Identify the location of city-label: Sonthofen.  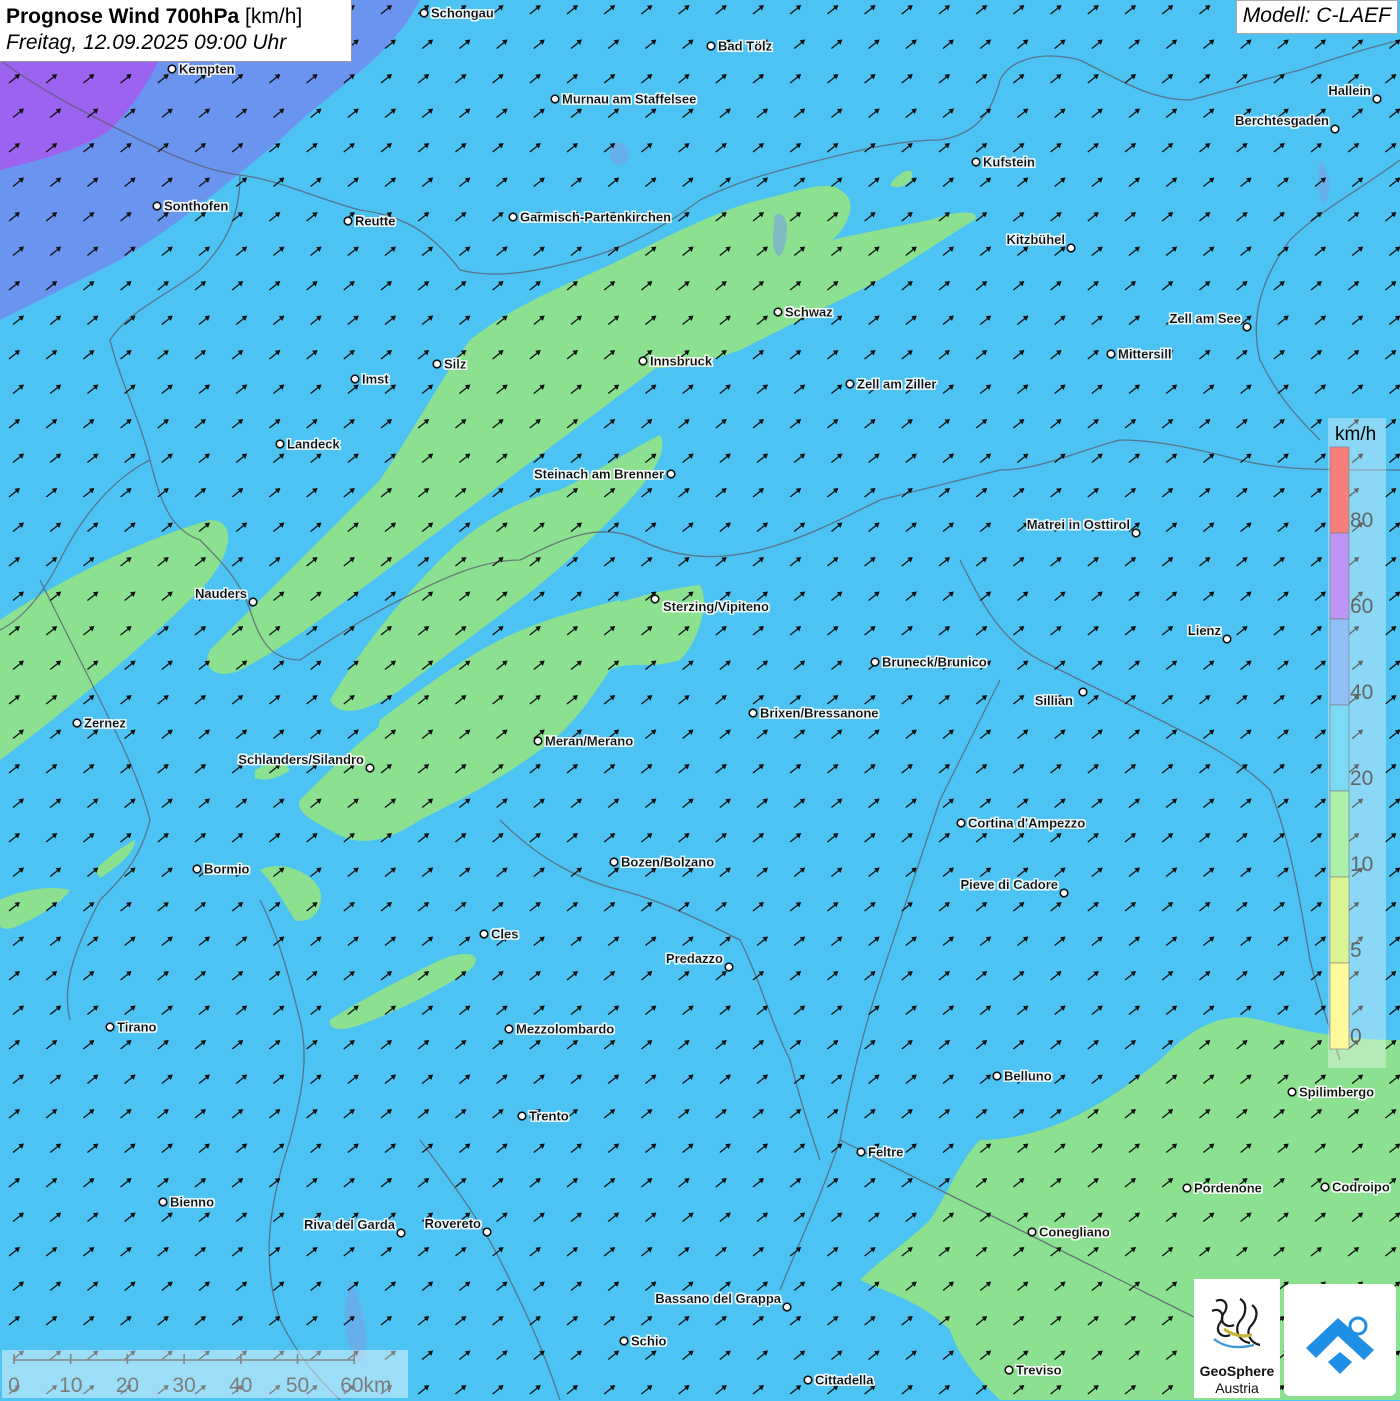
(196, 206).